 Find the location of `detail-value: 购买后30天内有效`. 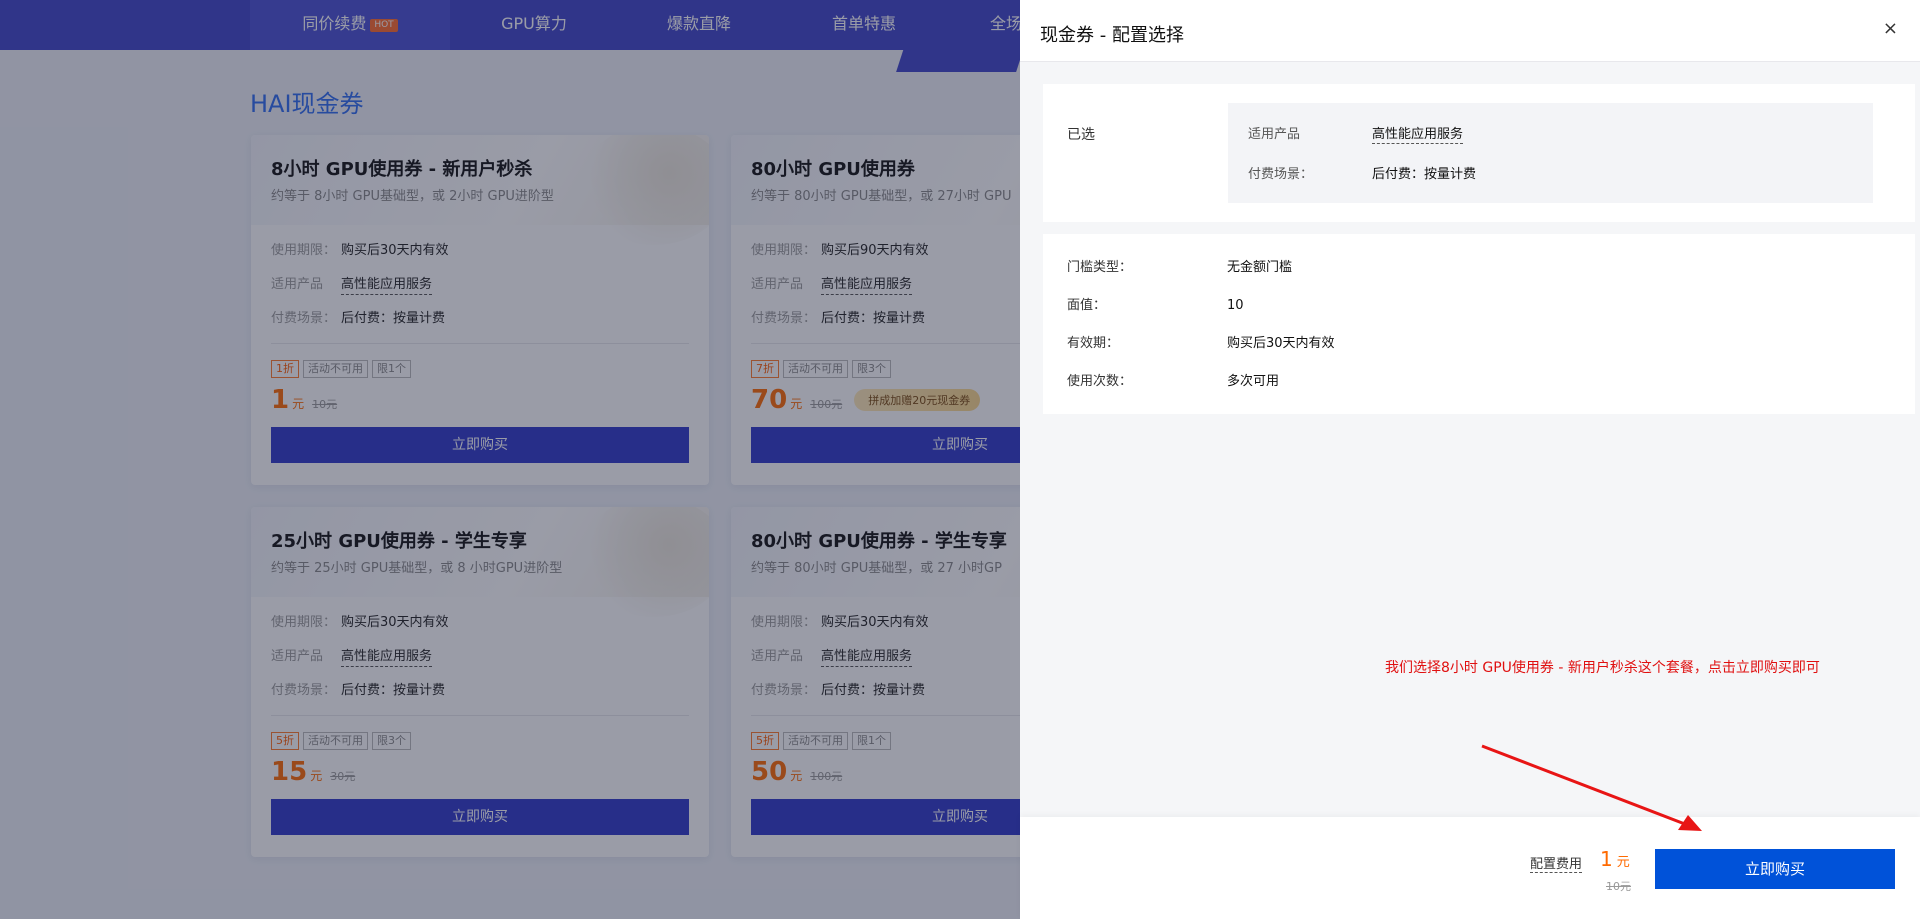

detail-value: 购买后30天内有效 is located at coordinates (1281, 343).